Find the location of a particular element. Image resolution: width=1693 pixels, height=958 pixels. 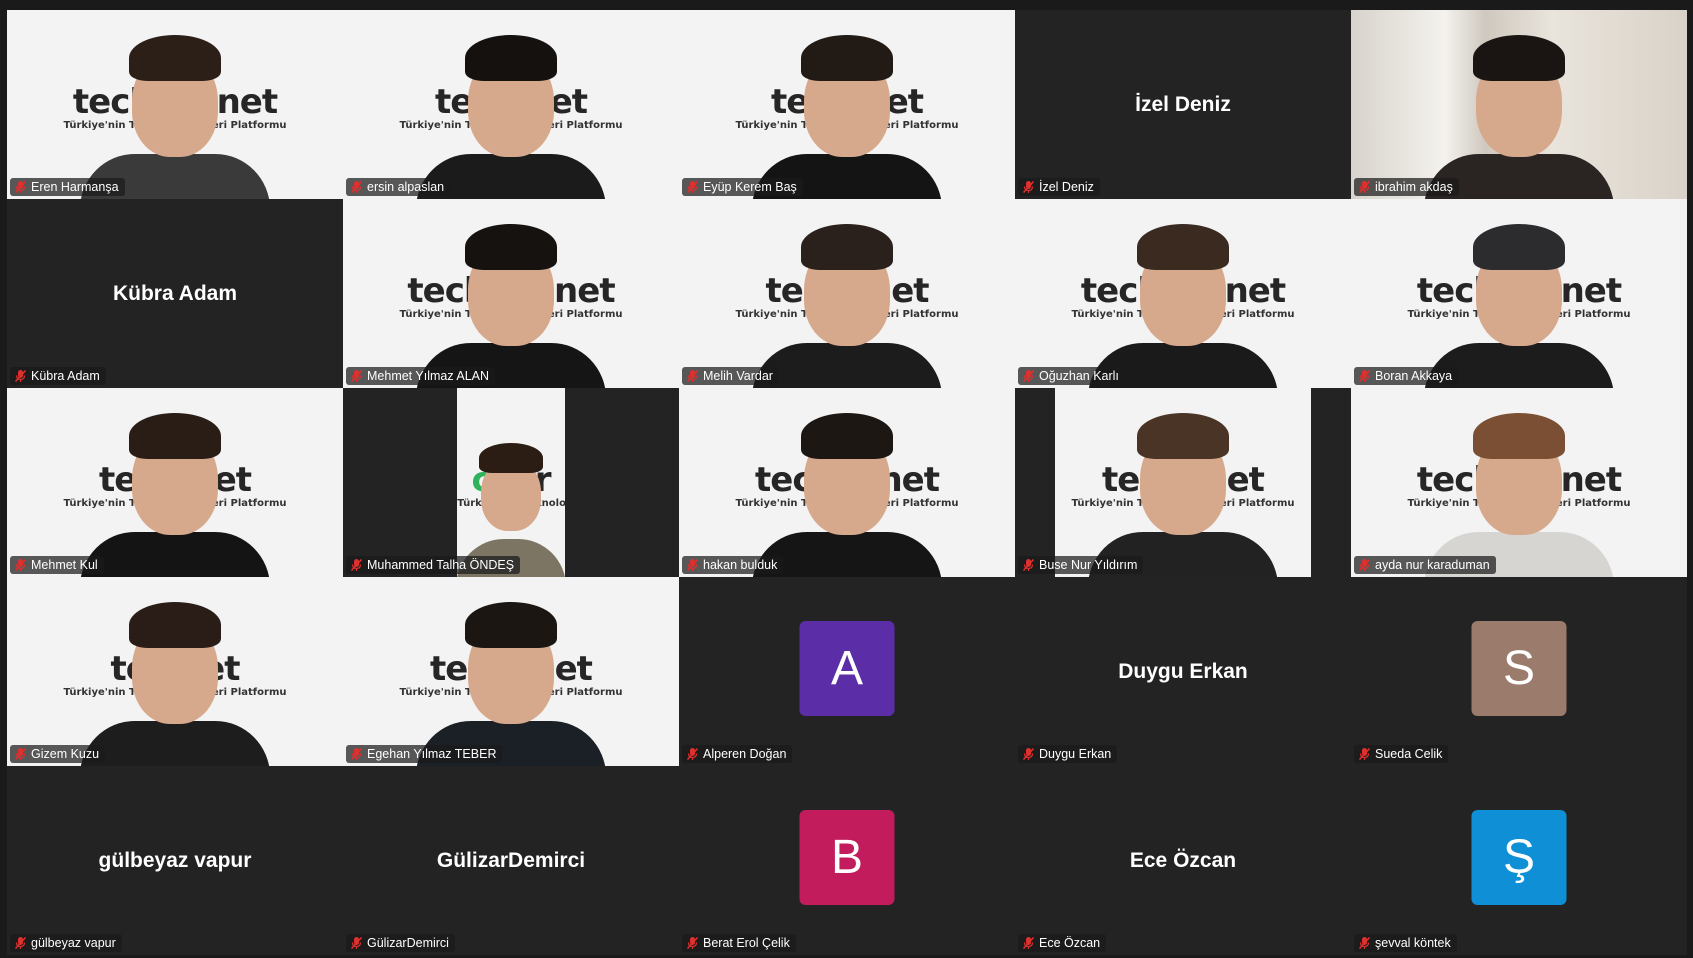

participant-name: Eyüp Kerem Baş is located at coordinates (750, 187).